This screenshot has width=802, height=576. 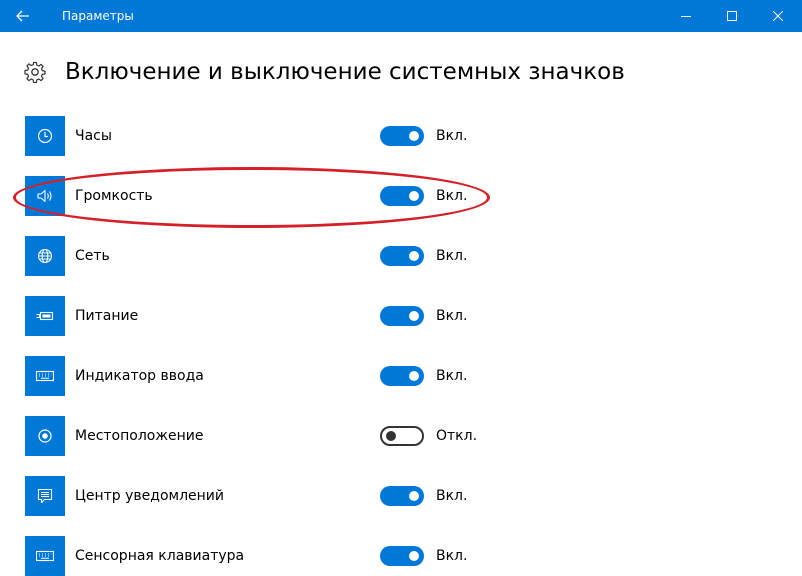 I want to click on toggle-network, so click(x=402, y=256).